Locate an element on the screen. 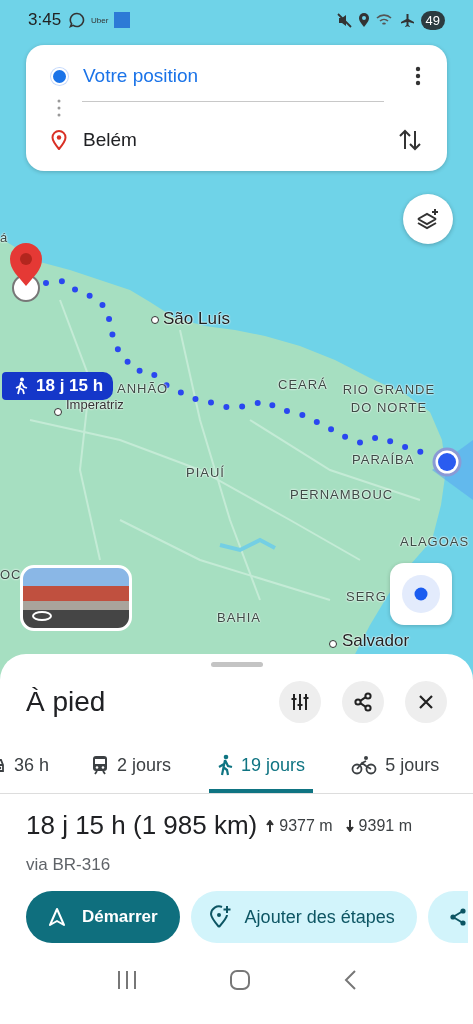  arrow-down-icon is located at coordinates (349, 825).